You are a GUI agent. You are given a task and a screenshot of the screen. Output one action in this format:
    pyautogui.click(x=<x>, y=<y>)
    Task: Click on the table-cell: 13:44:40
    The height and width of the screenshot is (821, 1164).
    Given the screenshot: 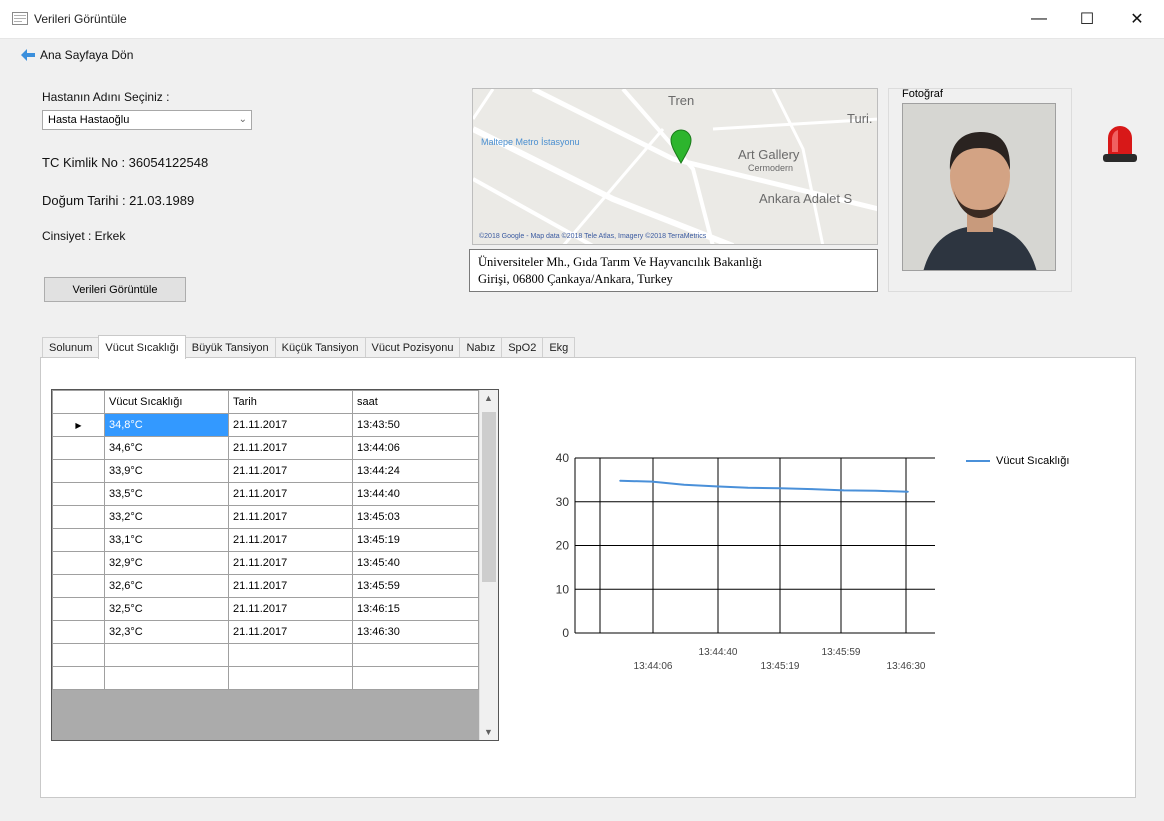 What is the action you would take?
    pyautogui.click(x=415, y=494)
    